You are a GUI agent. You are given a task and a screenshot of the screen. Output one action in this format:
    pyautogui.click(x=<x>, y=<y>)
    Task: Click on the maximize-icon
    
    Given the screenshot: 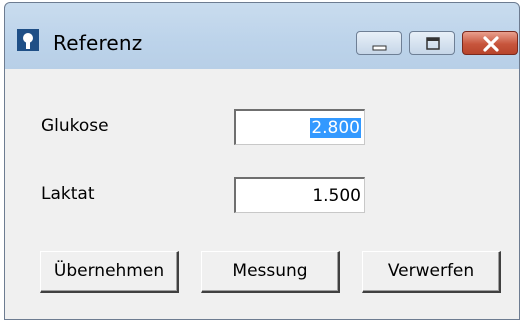 What is the action you would take?
    pyautogui.click(x=433, y=43)
    